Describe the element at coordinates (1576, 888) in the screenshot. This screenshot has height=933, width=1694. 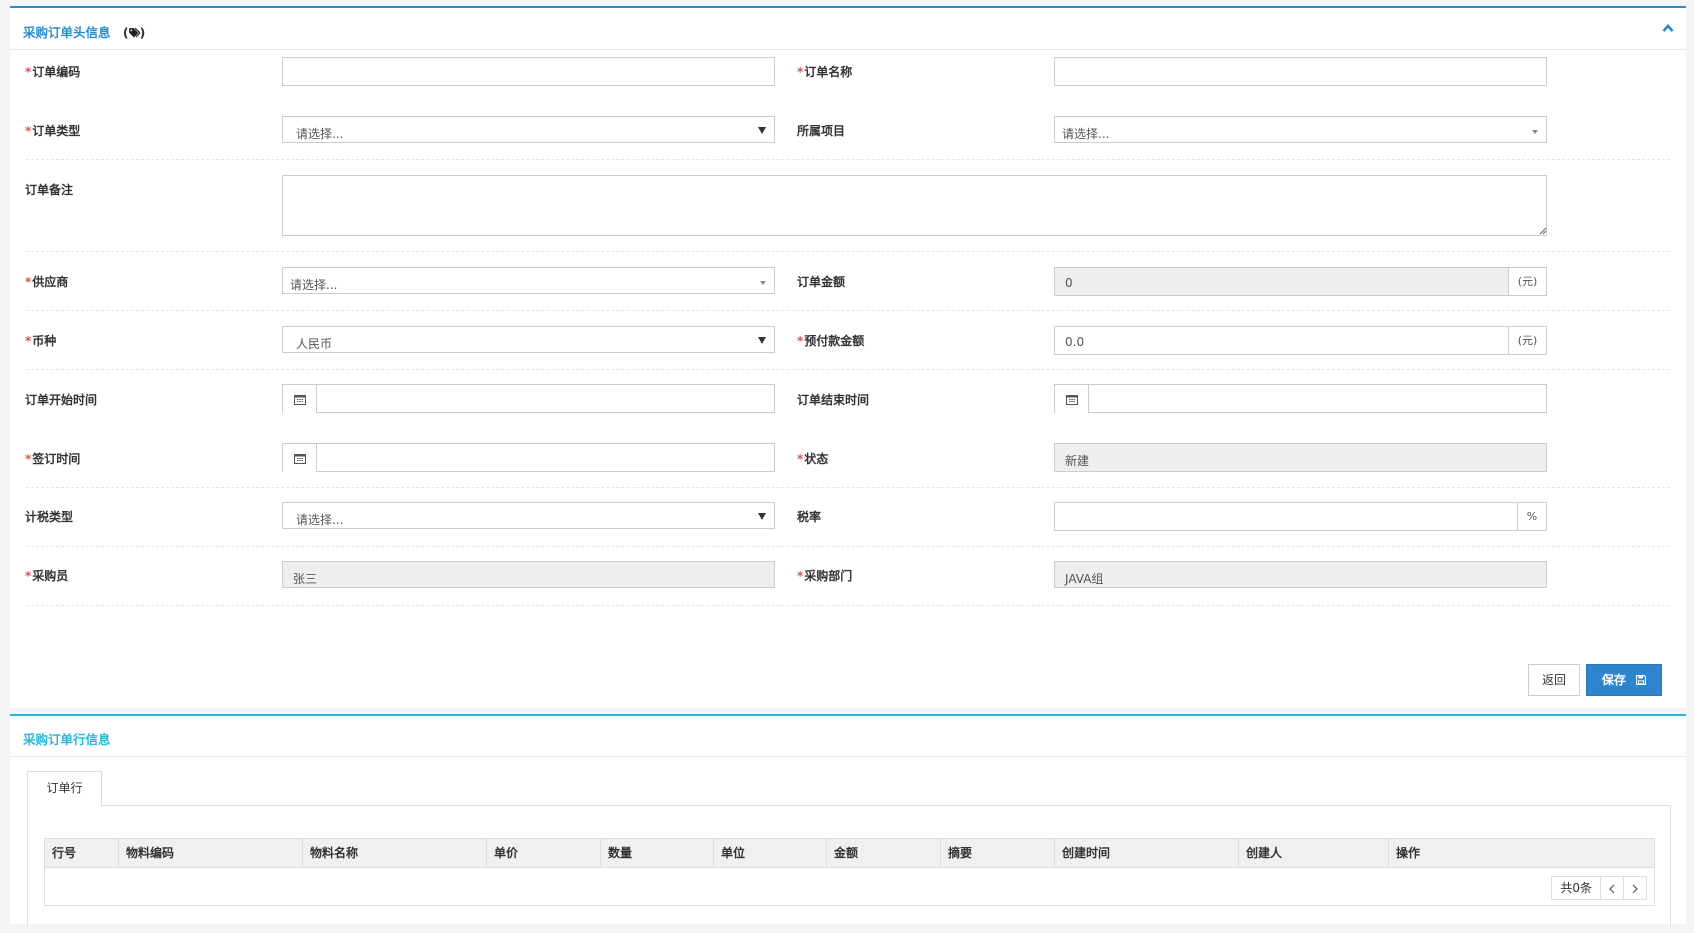
I see `pagination-total: 共0条` at that location.